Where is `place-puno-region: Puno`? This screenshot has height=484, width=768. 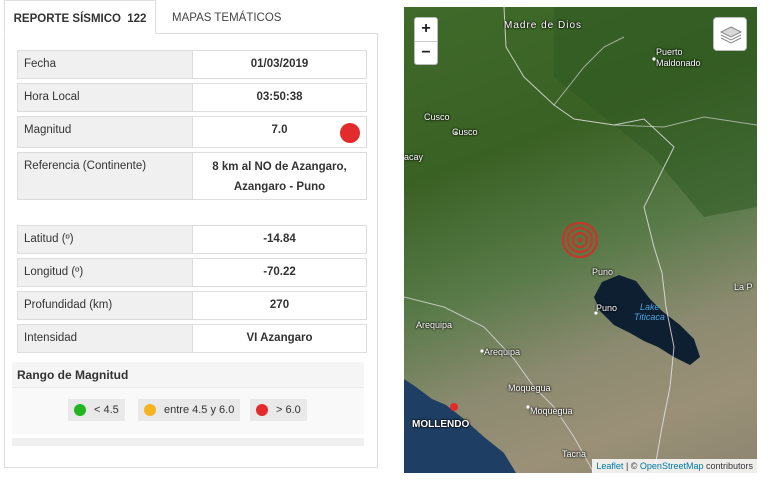
place-puno-region: Puno is located at coordinates (603, 272).